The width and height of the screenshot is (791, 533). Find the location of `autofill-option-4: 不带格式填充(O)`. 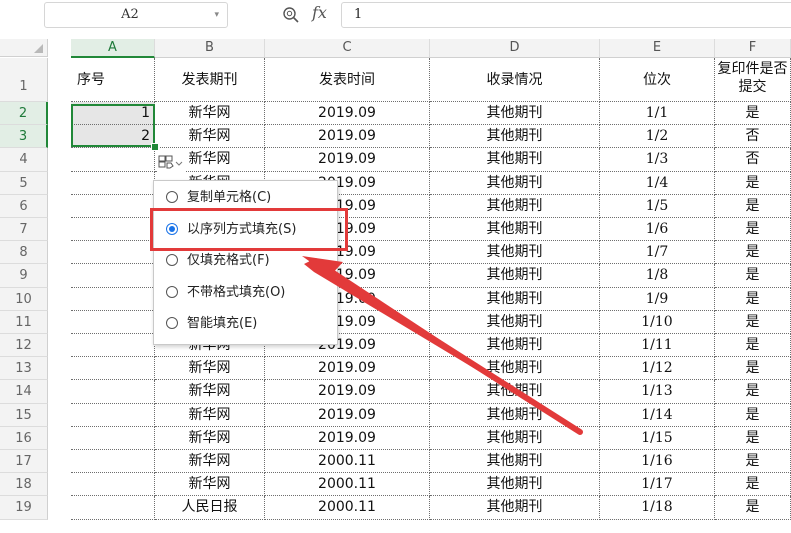

autofill-option-4: 不带格式填充(O) is located at coordinates (245, 293).